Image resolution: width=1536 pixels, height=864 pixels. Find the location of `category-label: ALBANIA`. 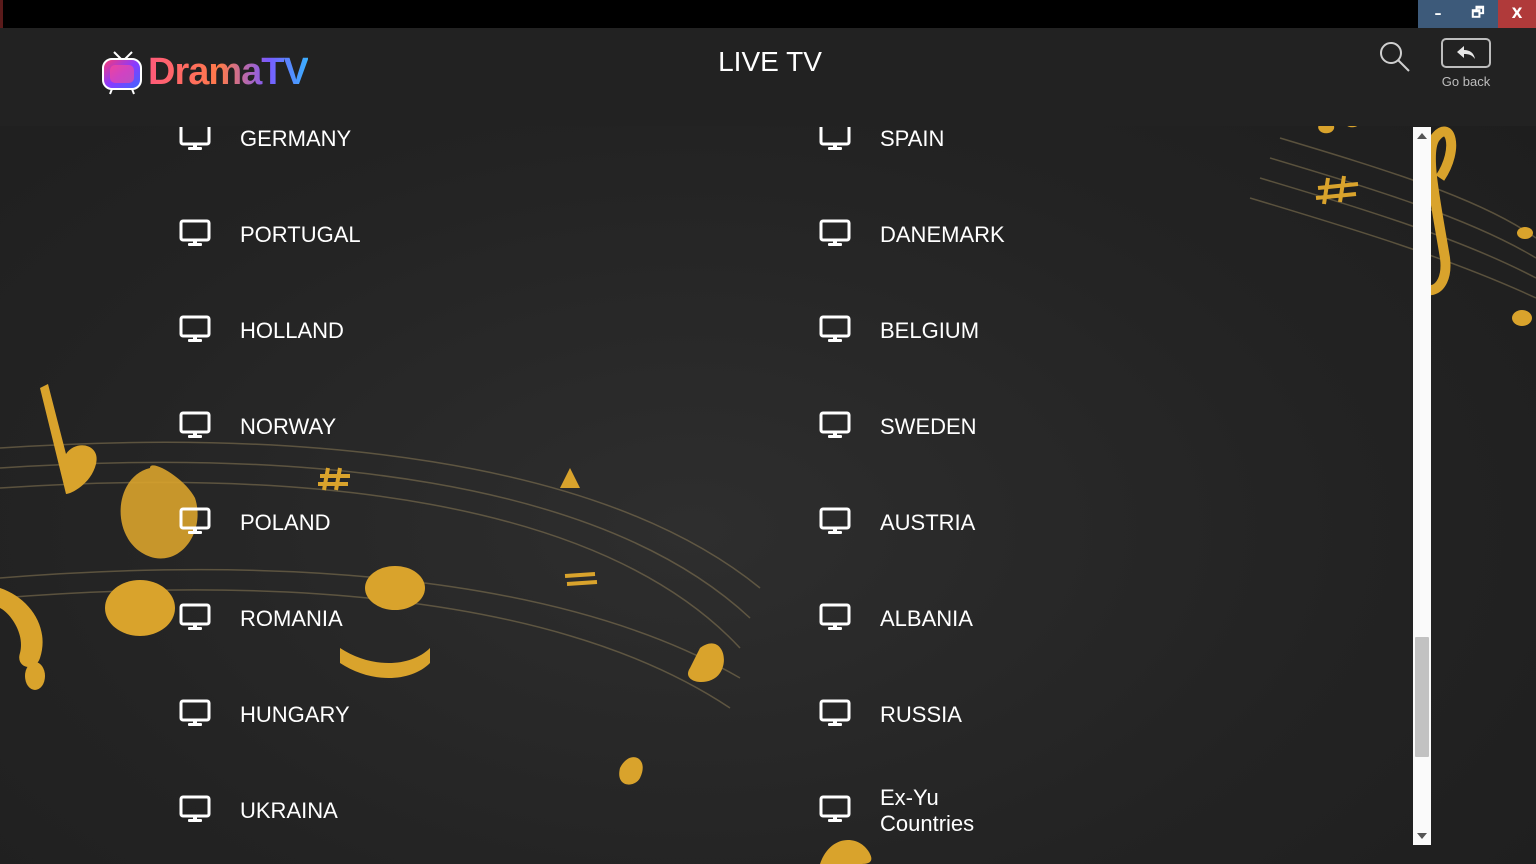

category-label: ALBANIA is located at coordinates (926, 618).